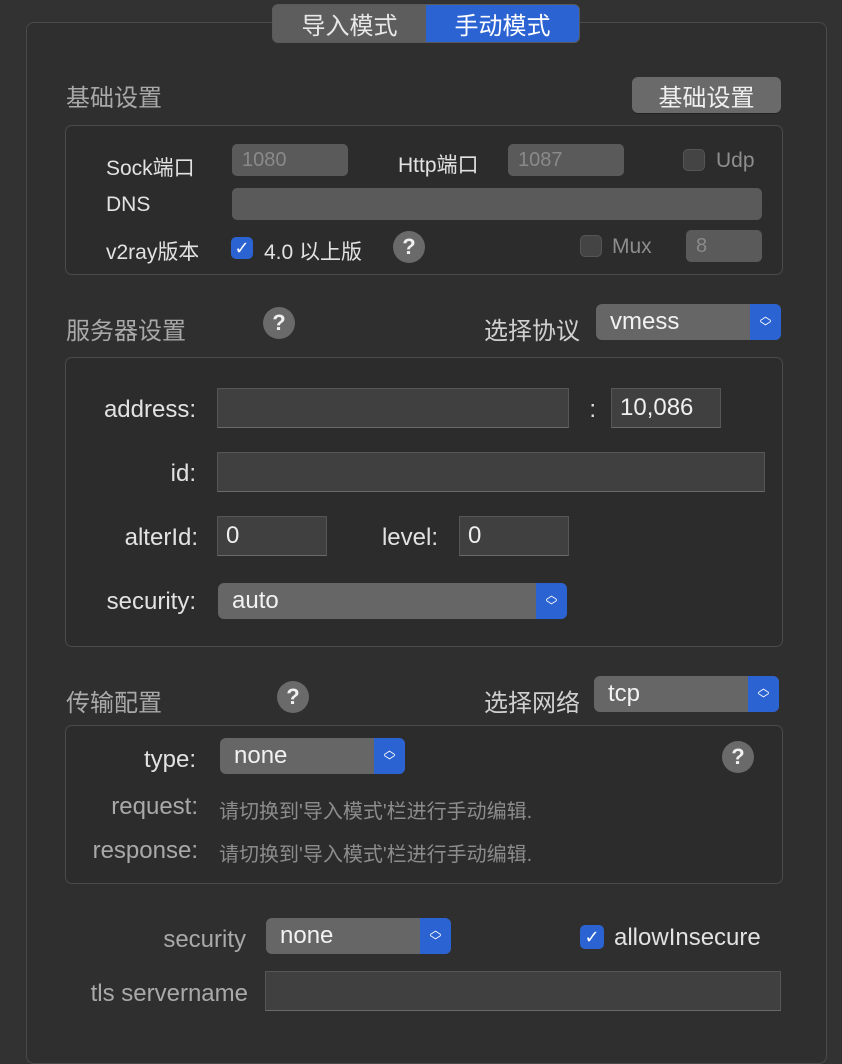 This screenshot has height=1064, width=842. Describe the element at coordinates (152, 252) in the screenshot. I see `v2ray-version-label: v2ray版本` at that location.